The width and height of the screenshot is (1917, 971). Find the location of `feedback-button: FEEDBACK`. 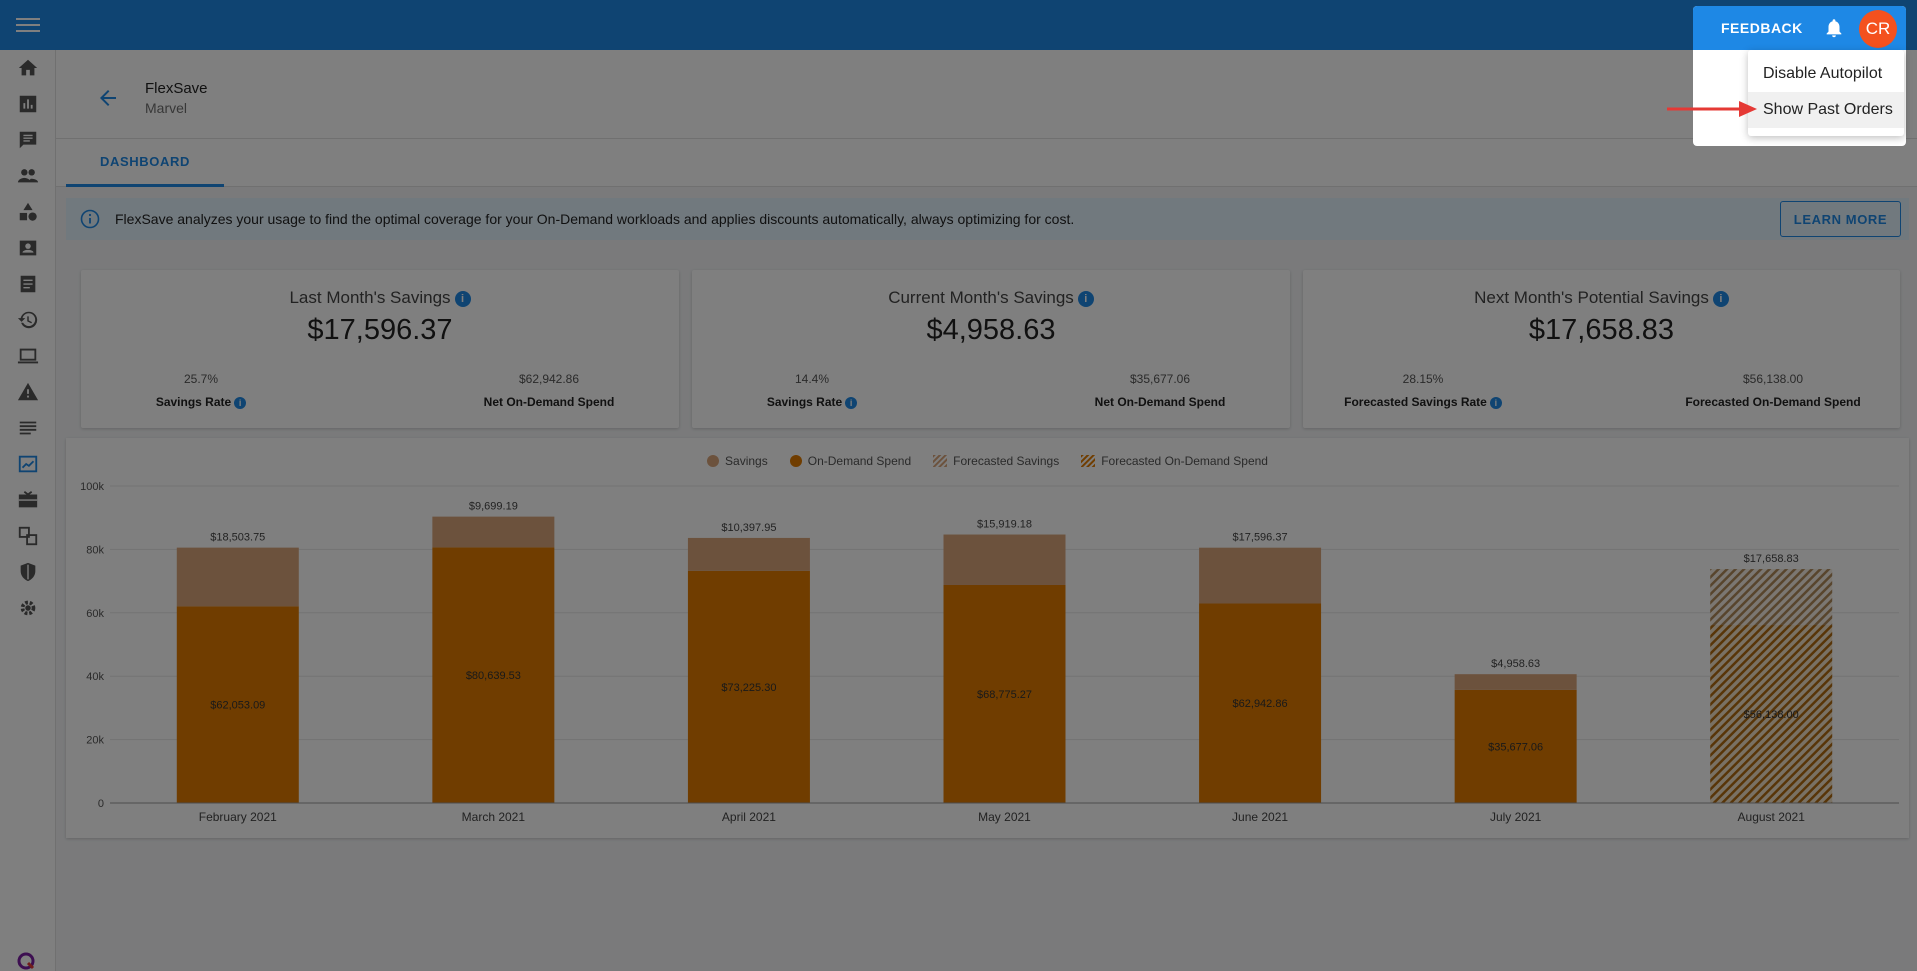

feedback-button: FEEDBACK is located at coordinates (1762, 28).